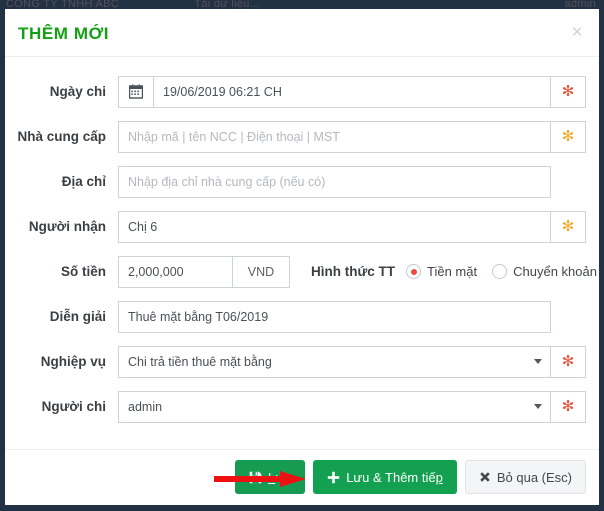 The image size is (604, 511). Describe the element at coordinates (62, 4) in the screenshot. I see `background-topbar-left: CÔNG TY TNHH ABC` at that location.